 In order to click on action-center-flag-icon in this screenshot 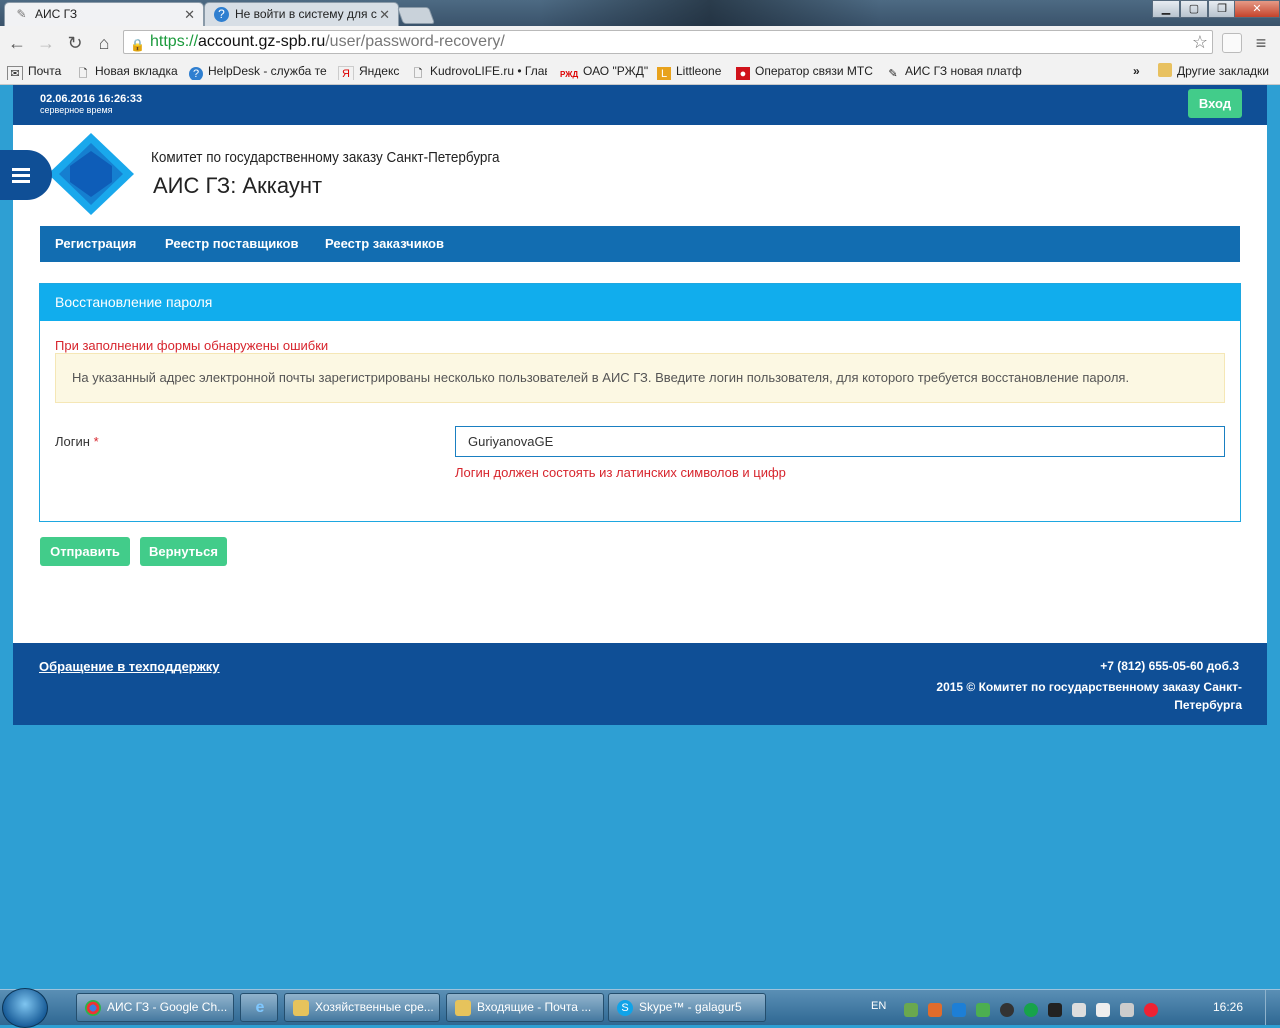, I will do `click(1103, 1010)`.